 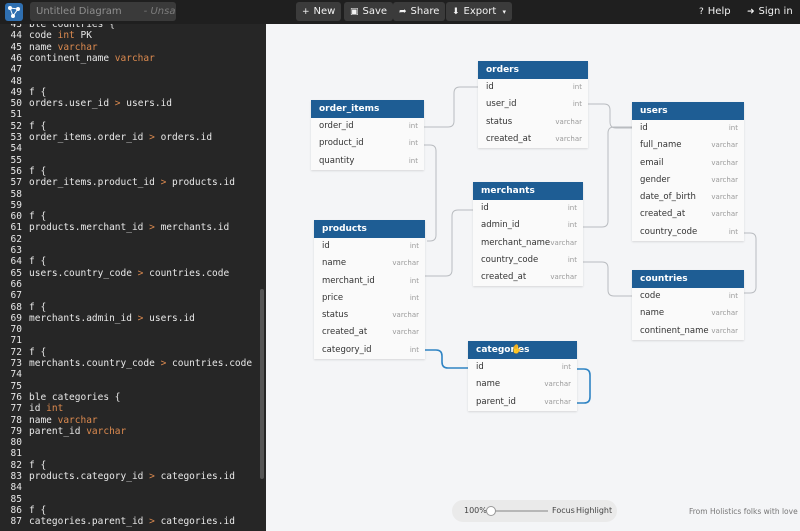 I want to click on table-field-row: merchant_name varchar, so click(x=528, y=243).